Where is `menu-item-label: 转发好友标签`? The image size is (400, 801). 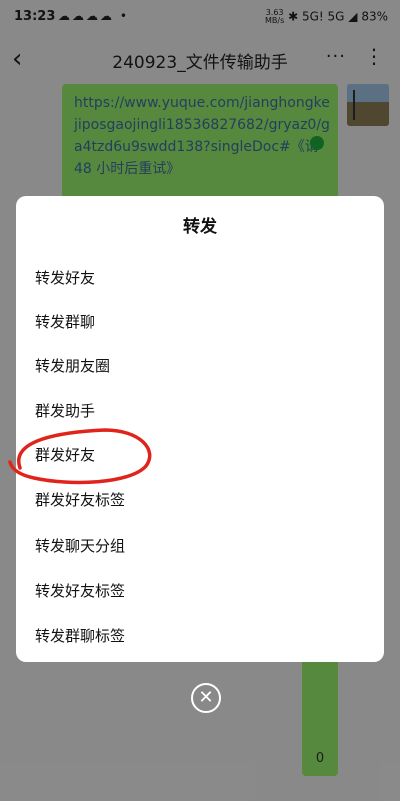 menu-item-label: 转发好友标签 is located at coordinates (80, 591).